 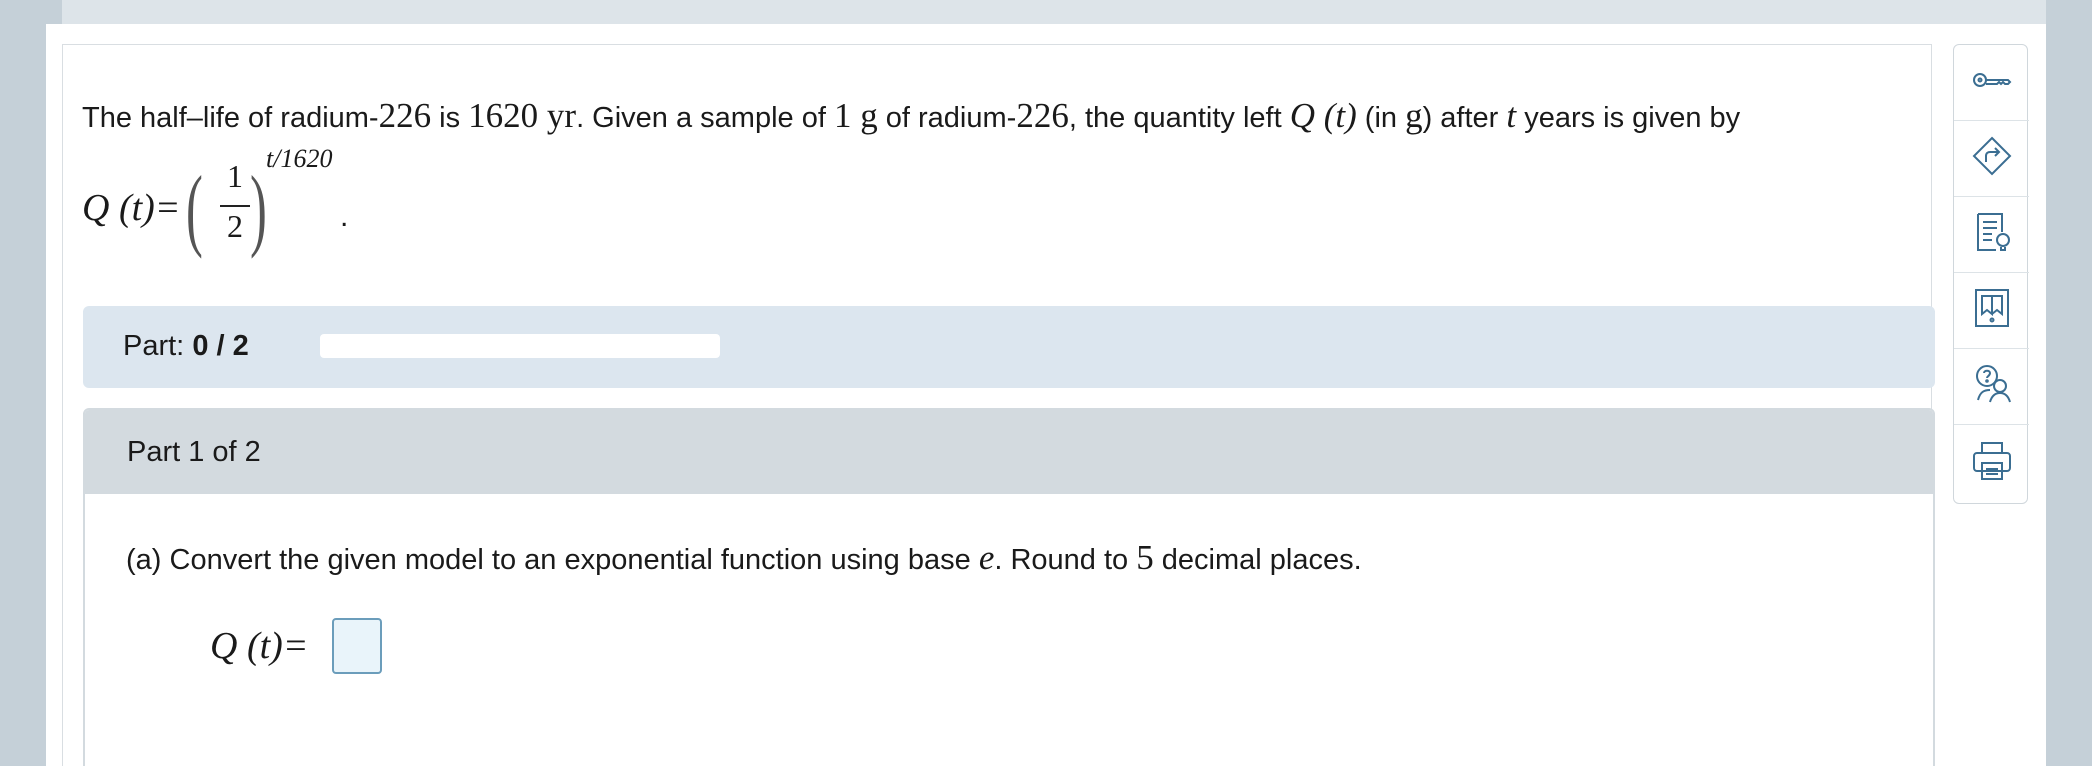 I want to click on problem-text: is, so click(x=450, y=118).